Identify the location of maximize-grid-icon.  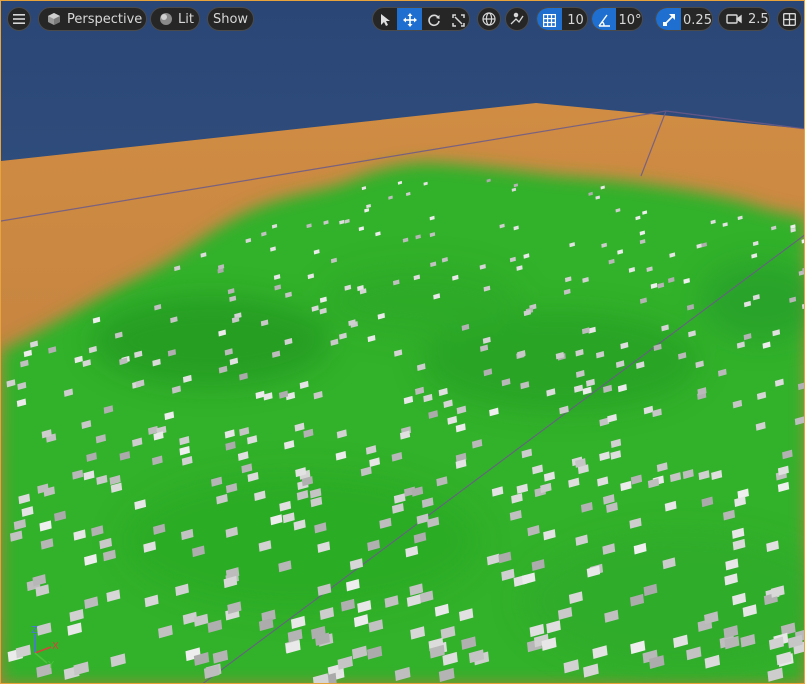
(789, 19).